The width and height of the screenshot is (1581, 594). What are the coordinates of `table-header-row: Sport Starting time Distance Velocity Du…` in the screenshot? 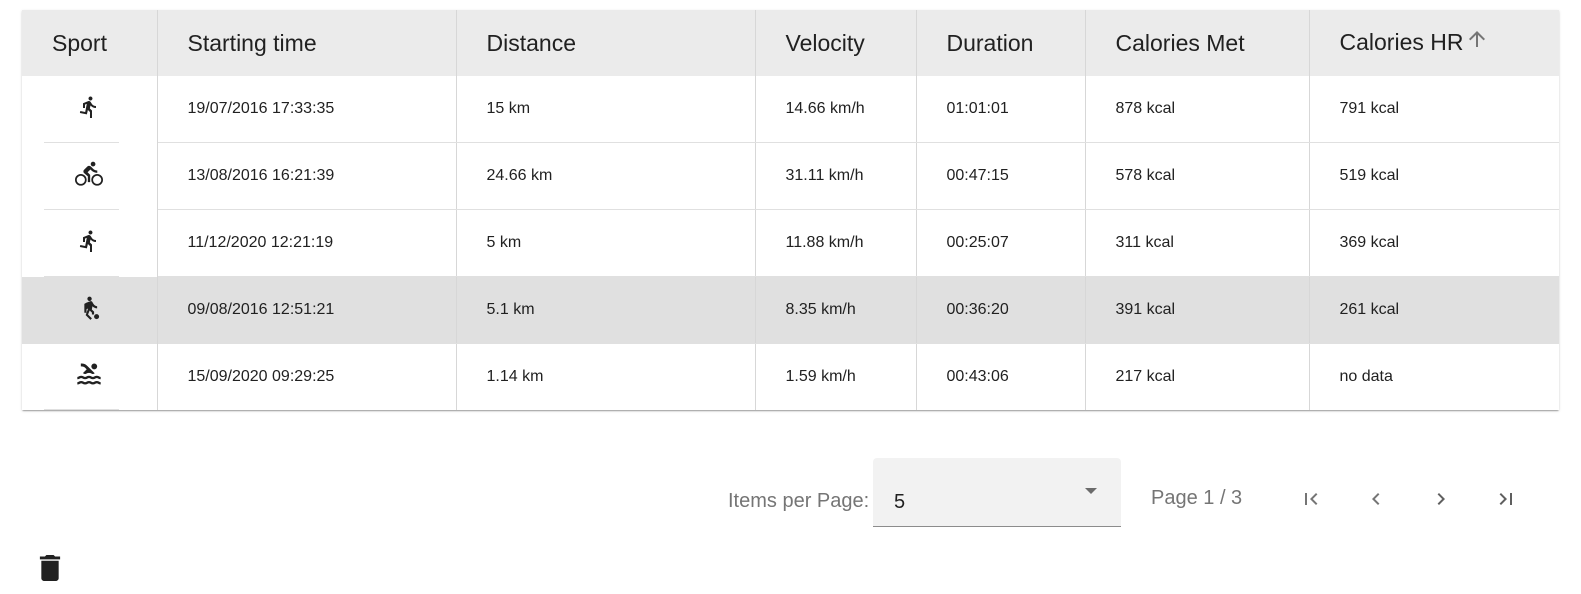 It's located at (790, 43).